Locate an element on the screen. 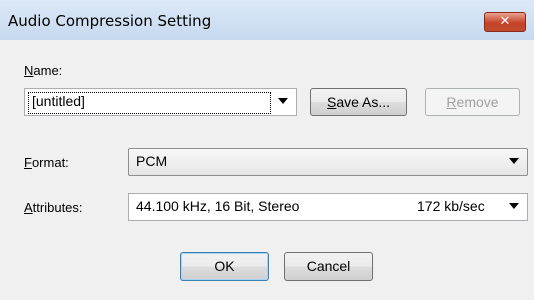 This screenshot has width=534, height=300. cancel-button: Cancel is located at coordinates (328, 266).